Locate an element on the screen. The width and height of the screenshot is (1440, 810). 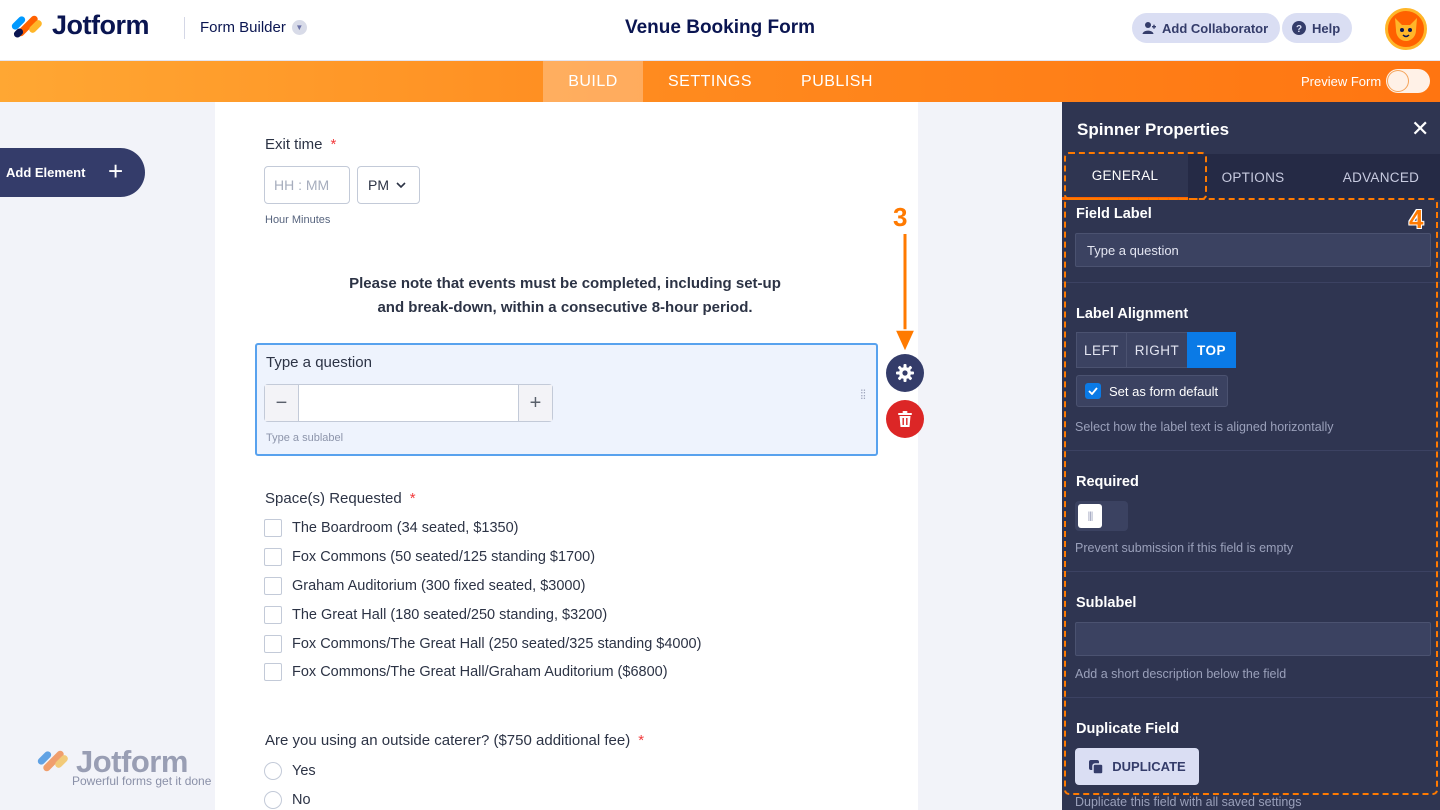
chevron-down-icon is located at coordinates (401, 185).